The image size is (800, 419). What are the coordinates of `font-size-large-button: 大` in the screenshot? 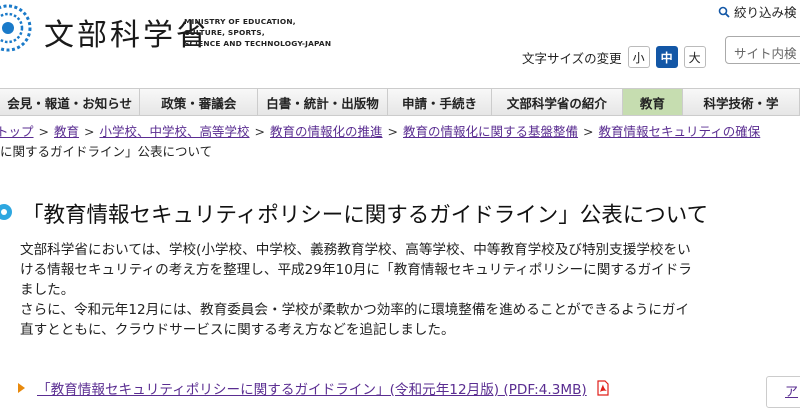 It's located at (694, 57).